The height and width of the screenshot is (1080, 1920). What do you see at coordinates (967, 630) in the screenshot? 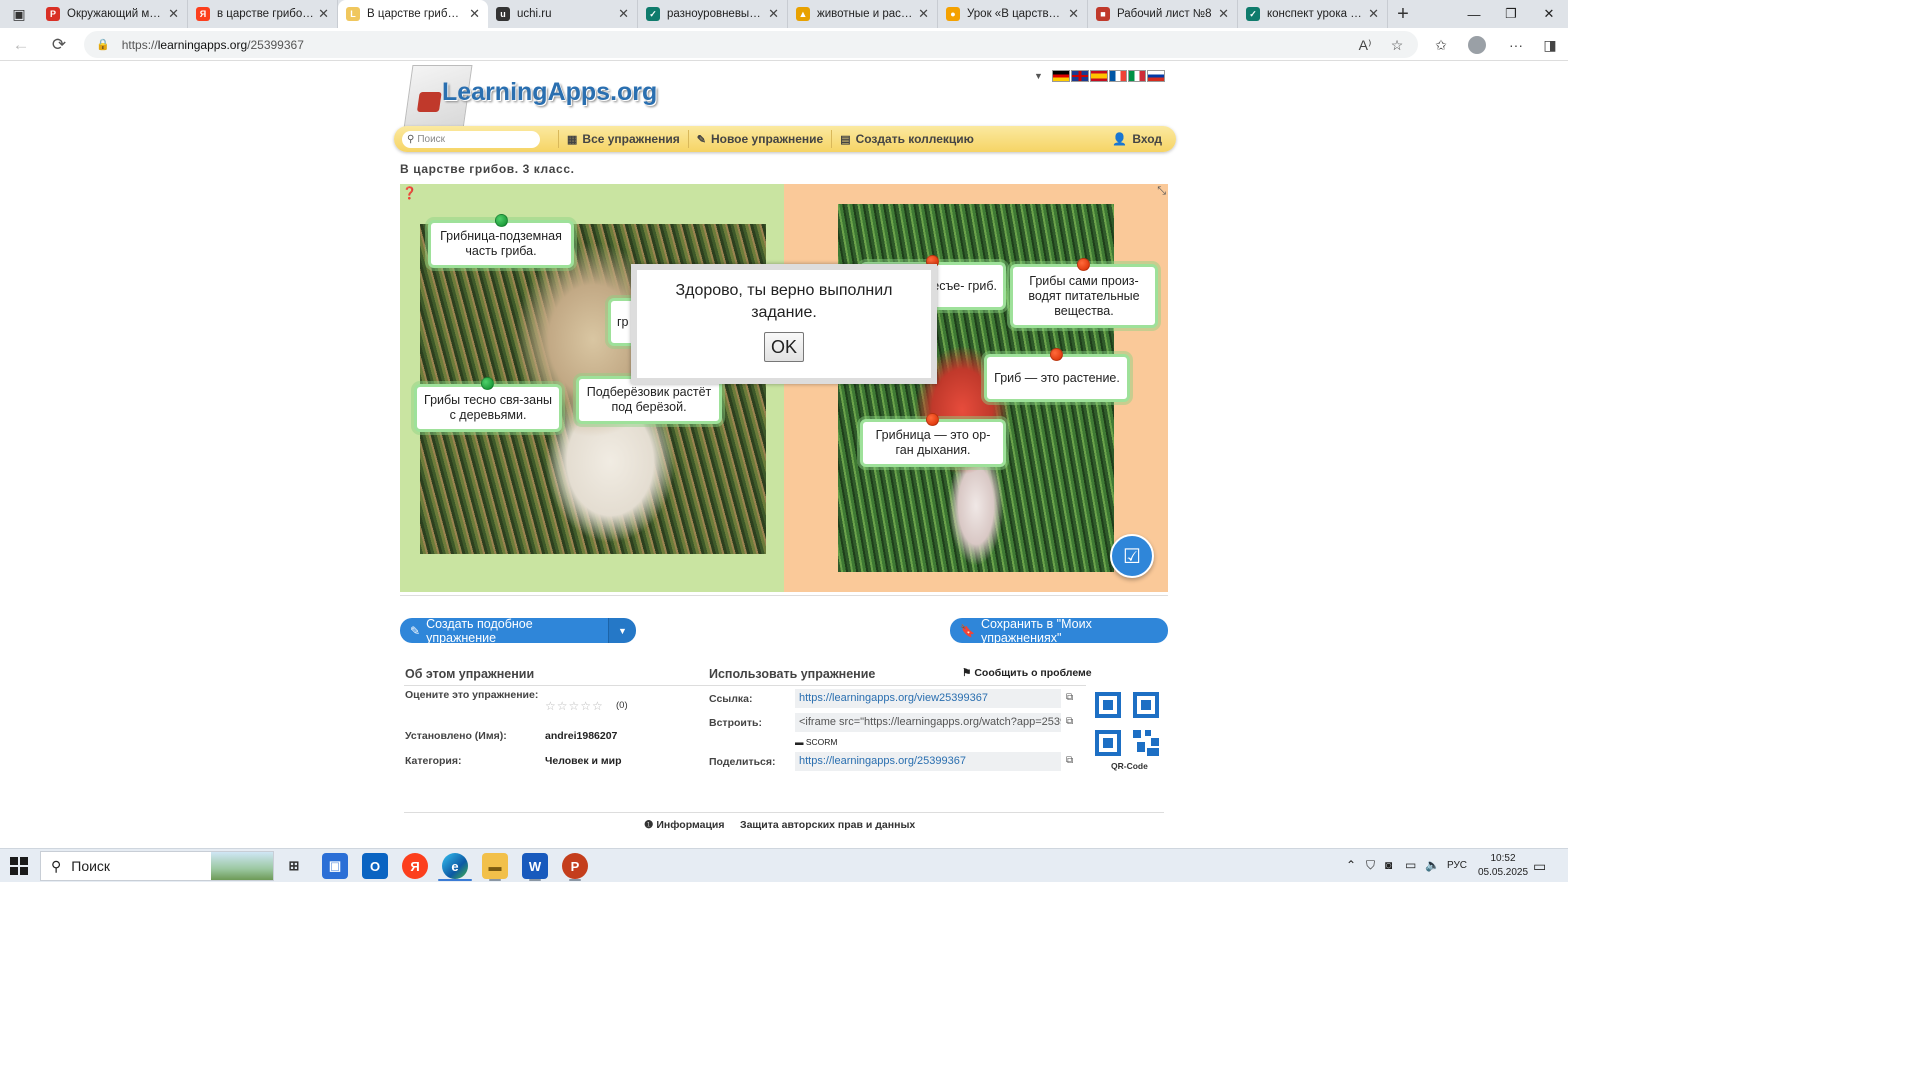
I see `bookmark-icon: 🔖` at bounding box center [967, 630].